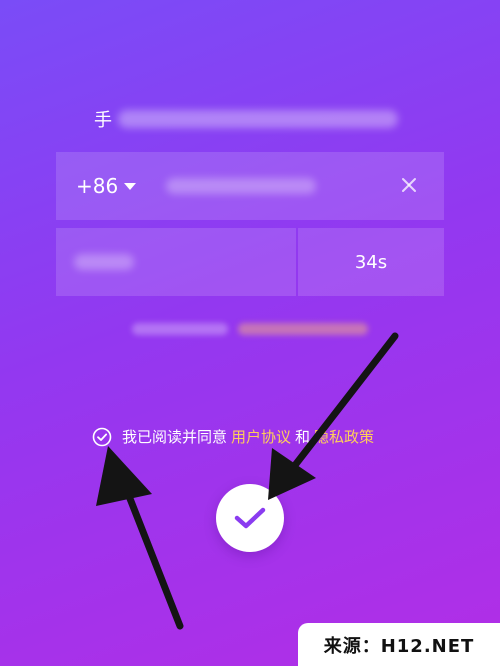 Image resolution: width=500 pixels, height=666 pixels. I want to click on watermark-text: 来源：H12.NET, so click(399, 646).